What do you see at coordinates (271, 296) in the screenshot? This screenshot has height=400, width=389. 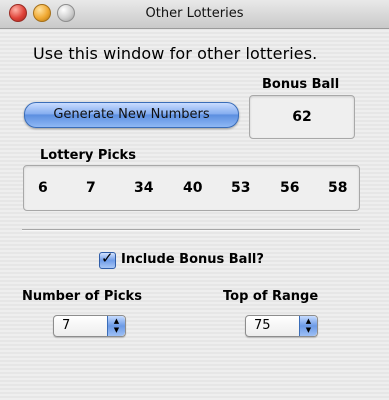 I see `top-of-range-label: Top of Range` at bounding box center [271, 296].